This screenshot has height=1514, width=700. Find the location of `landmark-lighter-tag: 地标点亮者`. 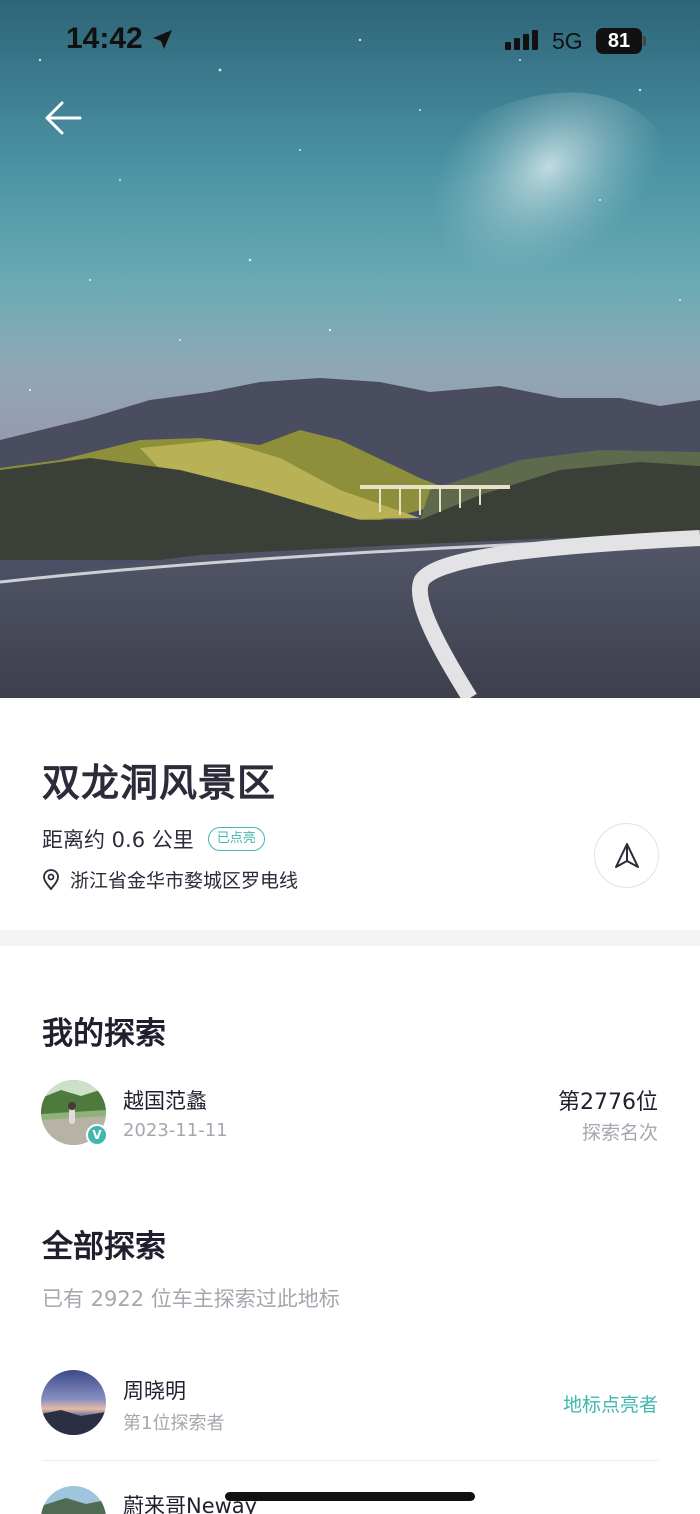

landmark-lighter-tag: 地标点亮者 is located at coordinates (610, 1405).